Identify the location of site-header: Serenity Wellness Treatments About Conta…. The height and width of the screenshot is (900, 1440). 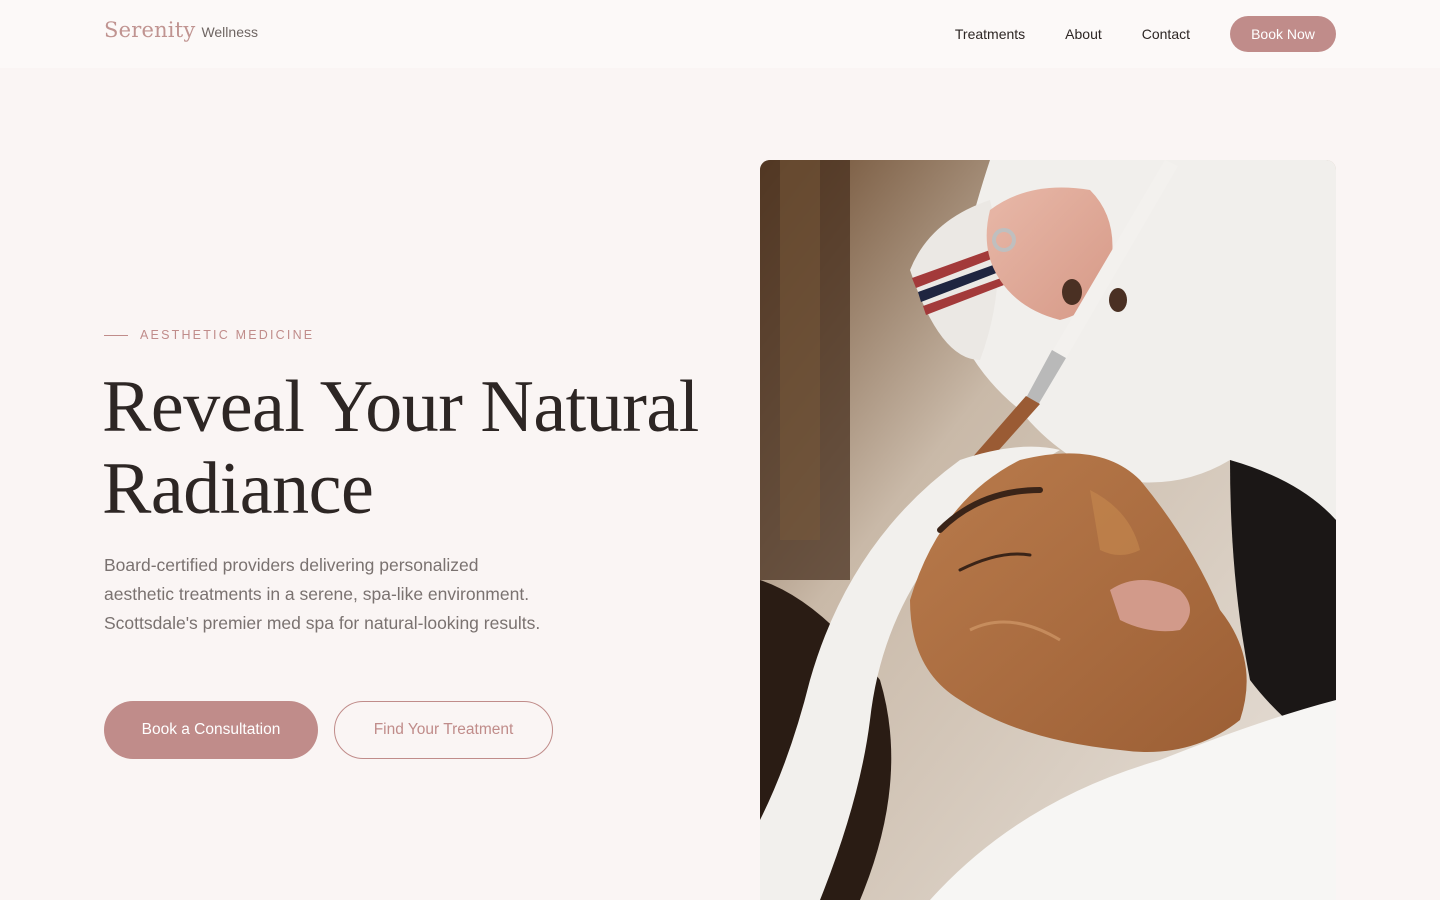
(720, 34).